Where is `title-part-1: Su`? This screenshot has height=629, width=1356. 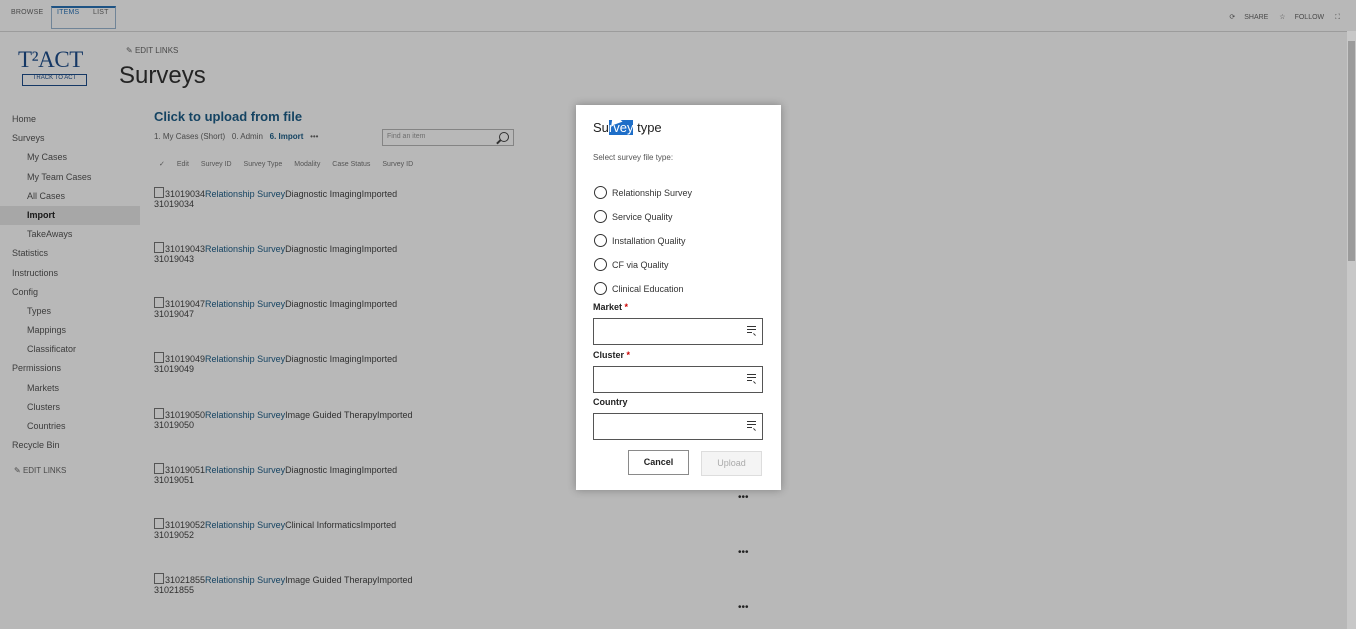
title-part-1: Su is located at coordinates (601, 127).